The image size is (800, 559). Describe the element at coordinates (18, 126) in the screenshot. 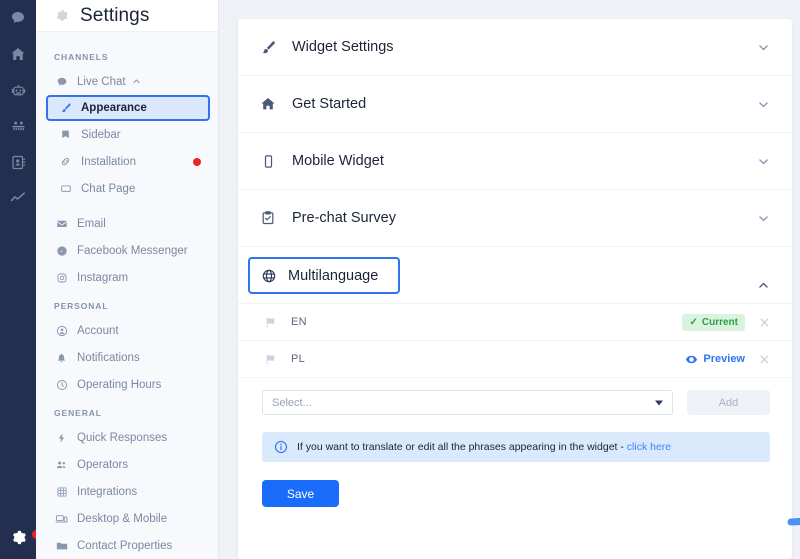

I see `team-icon` at that location.